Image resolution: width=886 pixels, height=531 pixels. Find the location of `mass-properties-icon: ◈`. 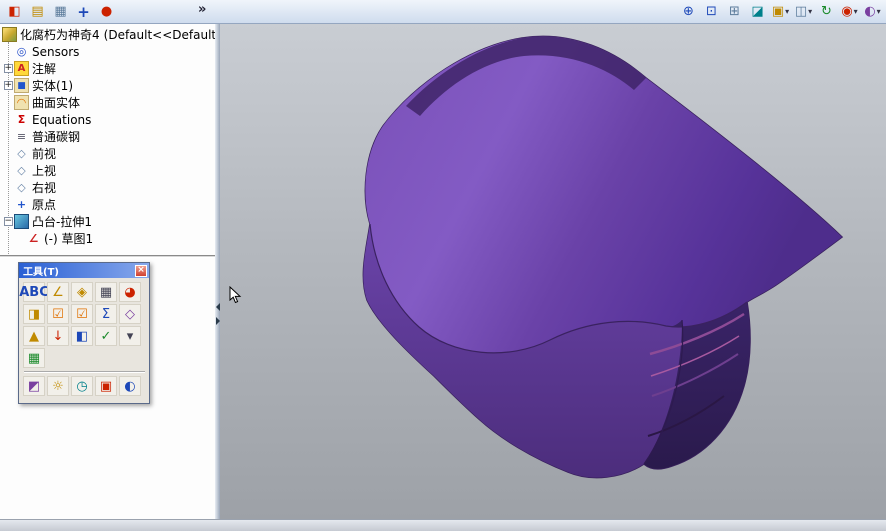

mass-properties-icon: ◈ is located at coordinates (82, 292).